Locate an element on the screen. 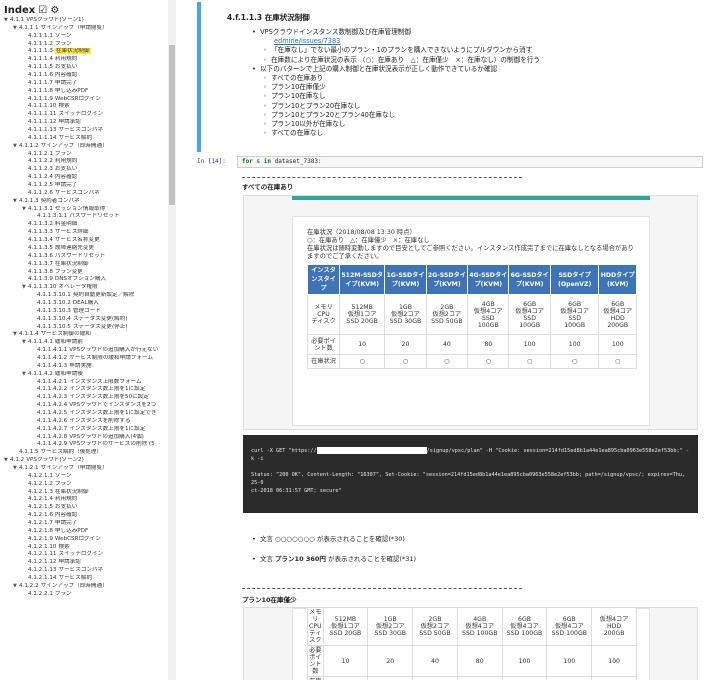 The image size is (709, 680). toc-item: 4.1.2.2.1 プラン is located at coordinates (84, 595).